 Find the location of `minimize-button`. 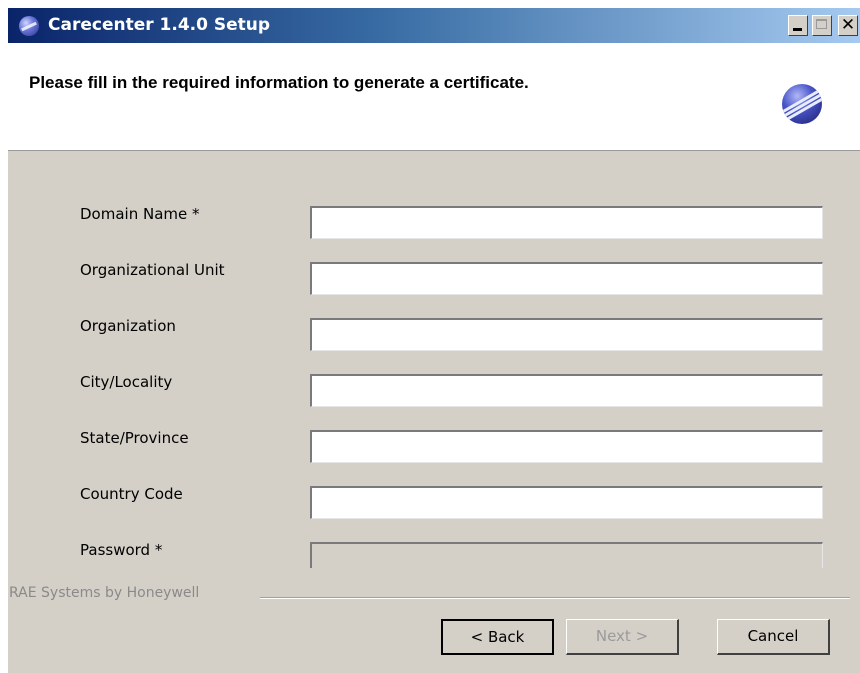

minimize-button is located at coordinates (798, 25).